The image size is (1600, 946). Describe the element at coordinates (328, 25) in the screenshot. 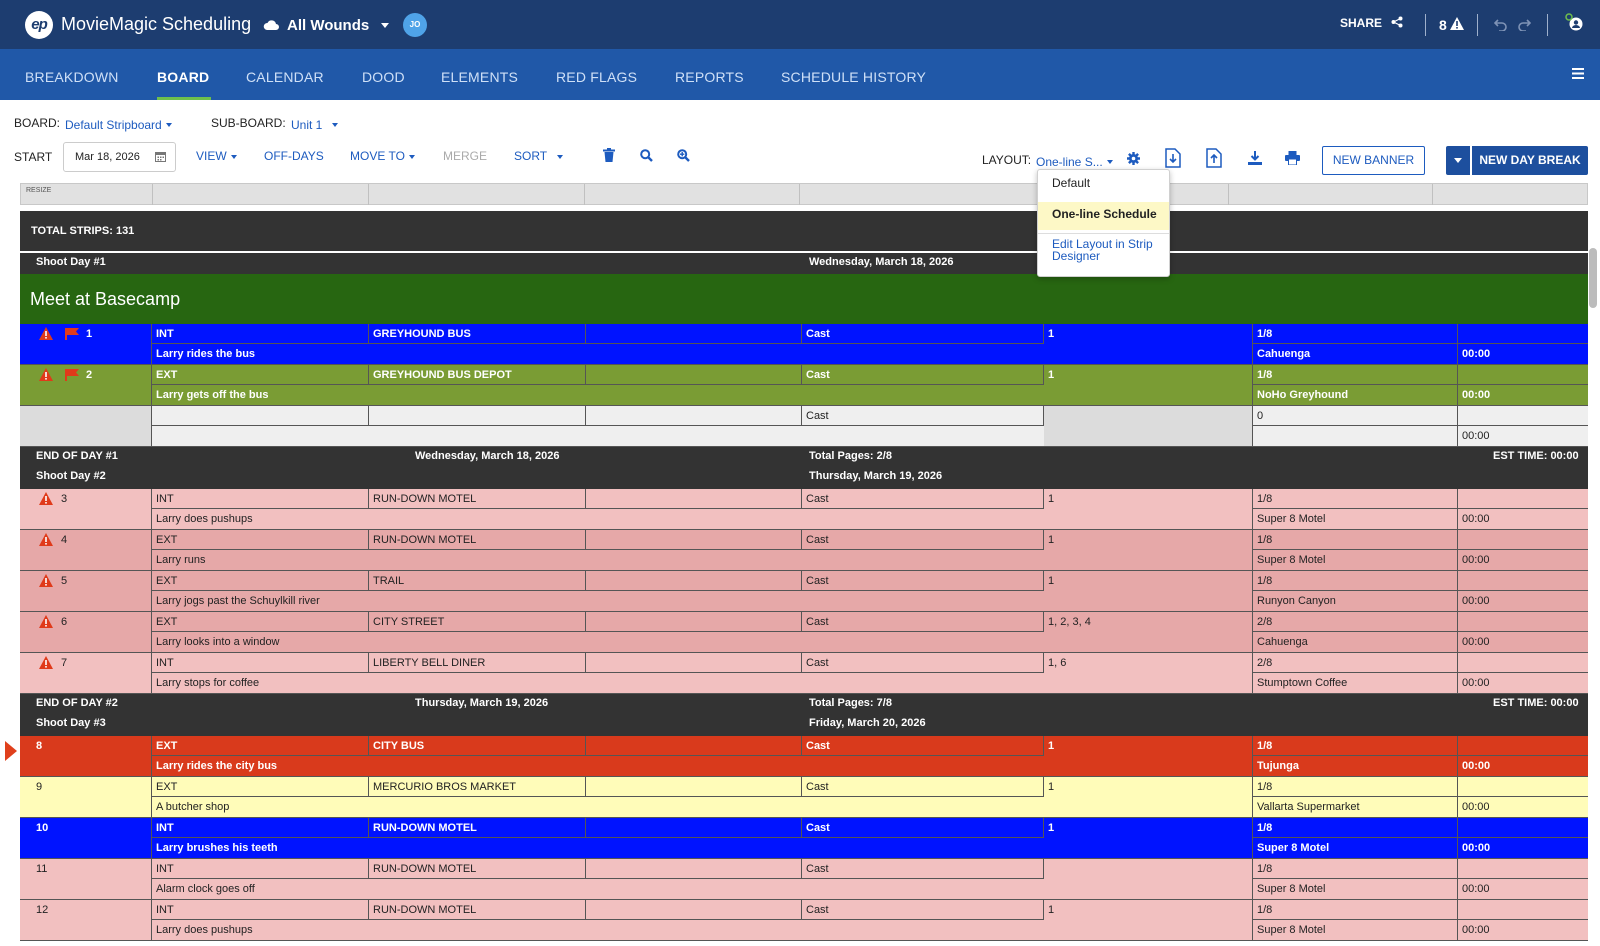

I see `project-name: All Wounds` at that location.